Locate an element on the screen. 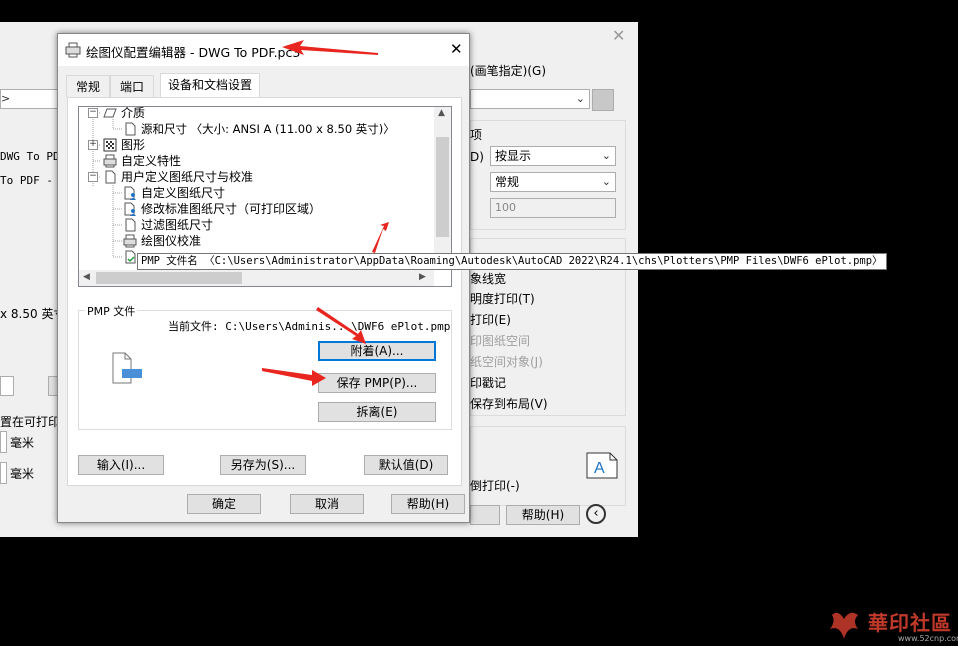  option-save-layout: 保存到布局(V) is located at coordinates (509, 403).